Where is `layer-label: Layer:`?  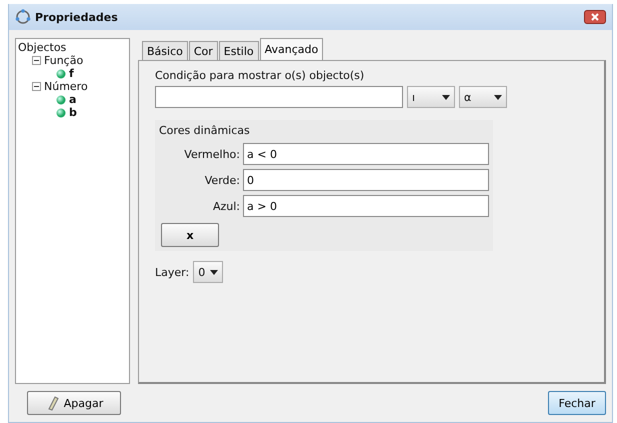 layer-label: Layer: is located at coordinates (172, 272).